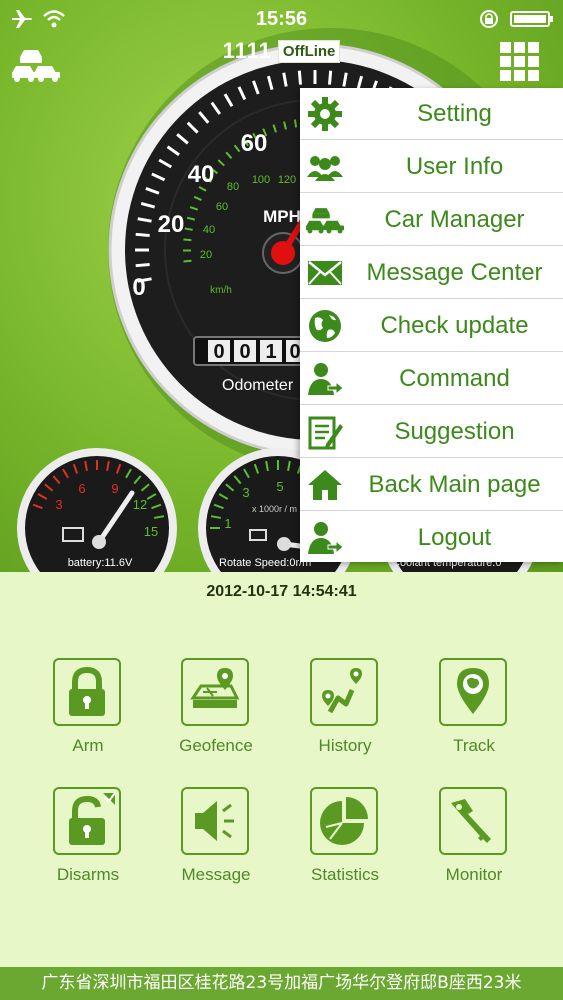 The width and height of the screenshot is (563, 1000). I want to click on rotation-lock-icon, so click(489, 19).